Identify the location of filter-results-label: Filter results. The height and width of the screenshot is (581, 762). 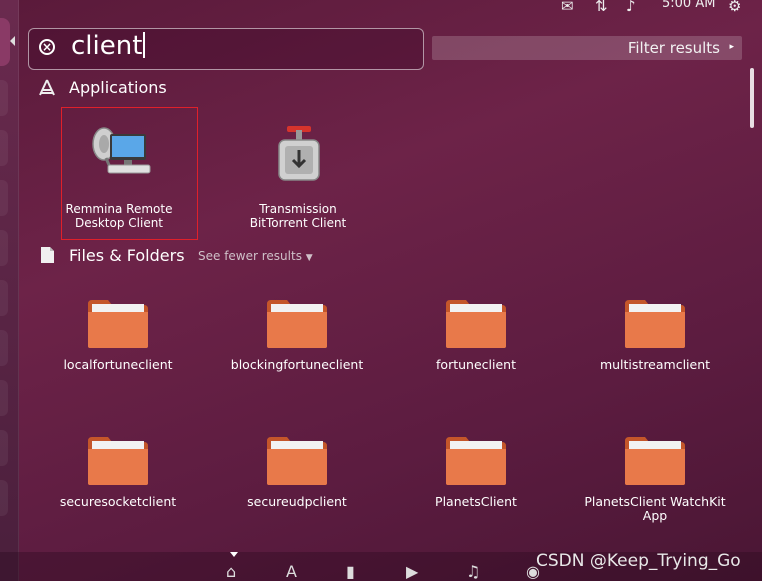
(673, 48).